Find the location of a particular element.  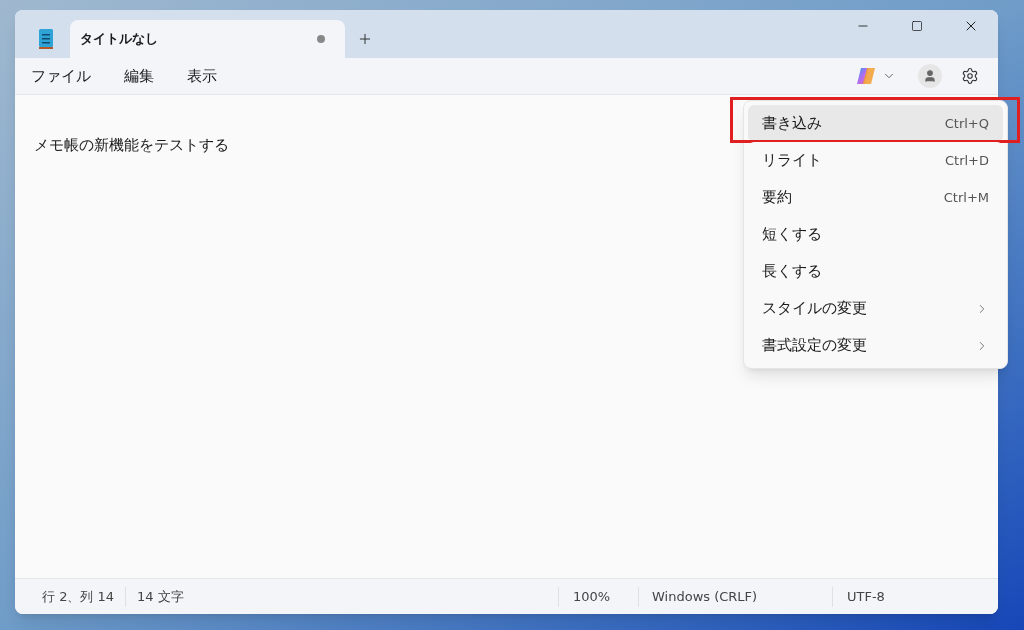

person-icon is located at coordinates (930, 76).